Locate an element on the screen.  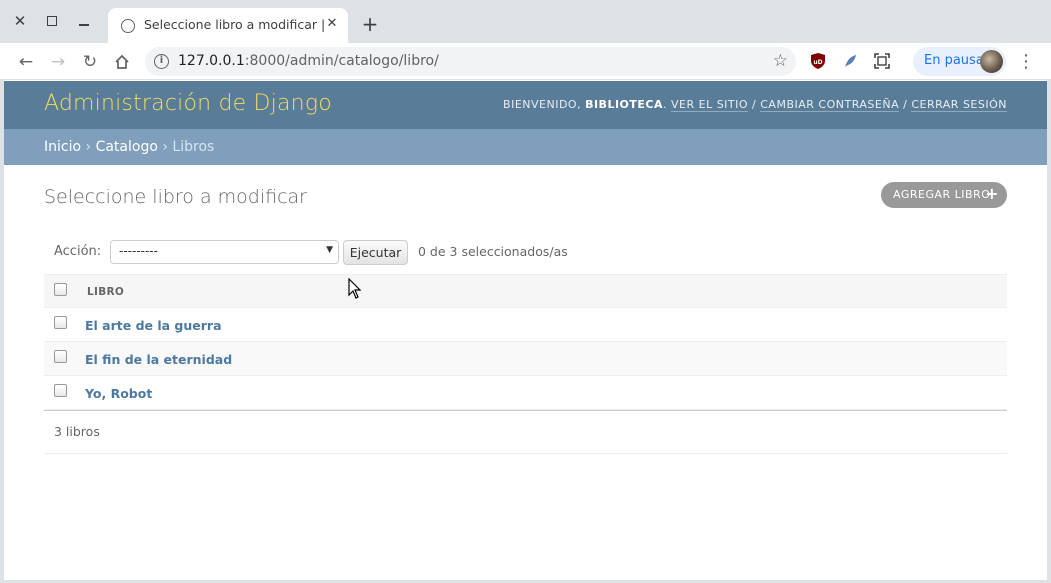
dropdown-arrow-icon: ▼ is located at coordinates (329, 250).